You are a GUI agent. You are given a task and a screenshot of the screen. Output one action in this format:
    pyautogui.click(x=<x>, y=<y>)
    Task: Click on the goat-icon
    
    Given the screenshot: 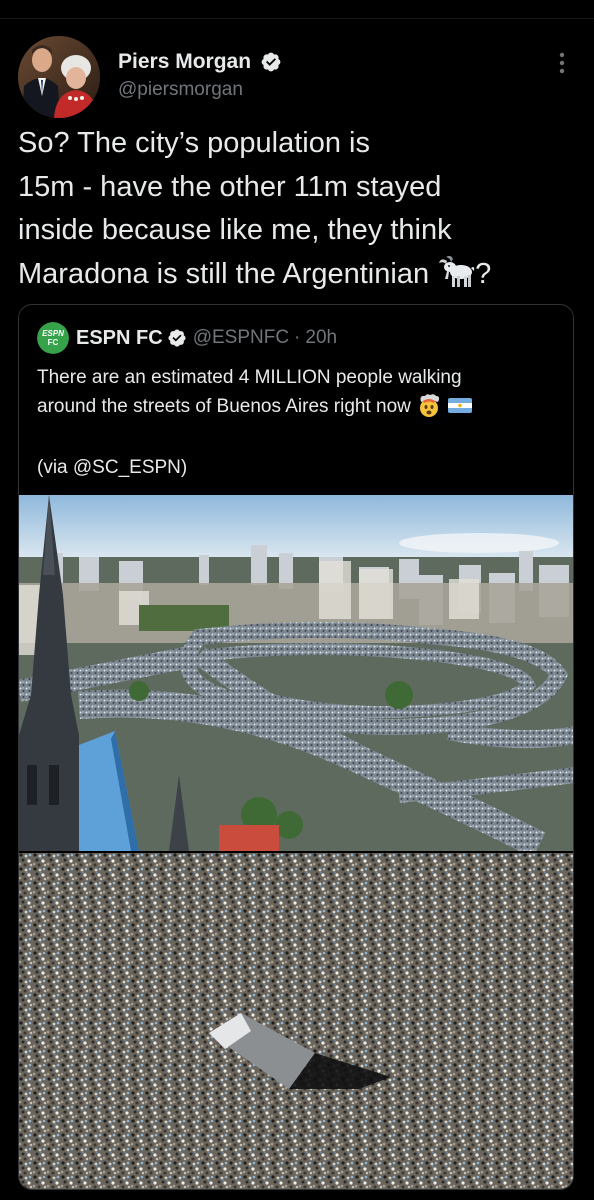 What is the action you would take?
    pyautogui.click(x=457, y=271)
    